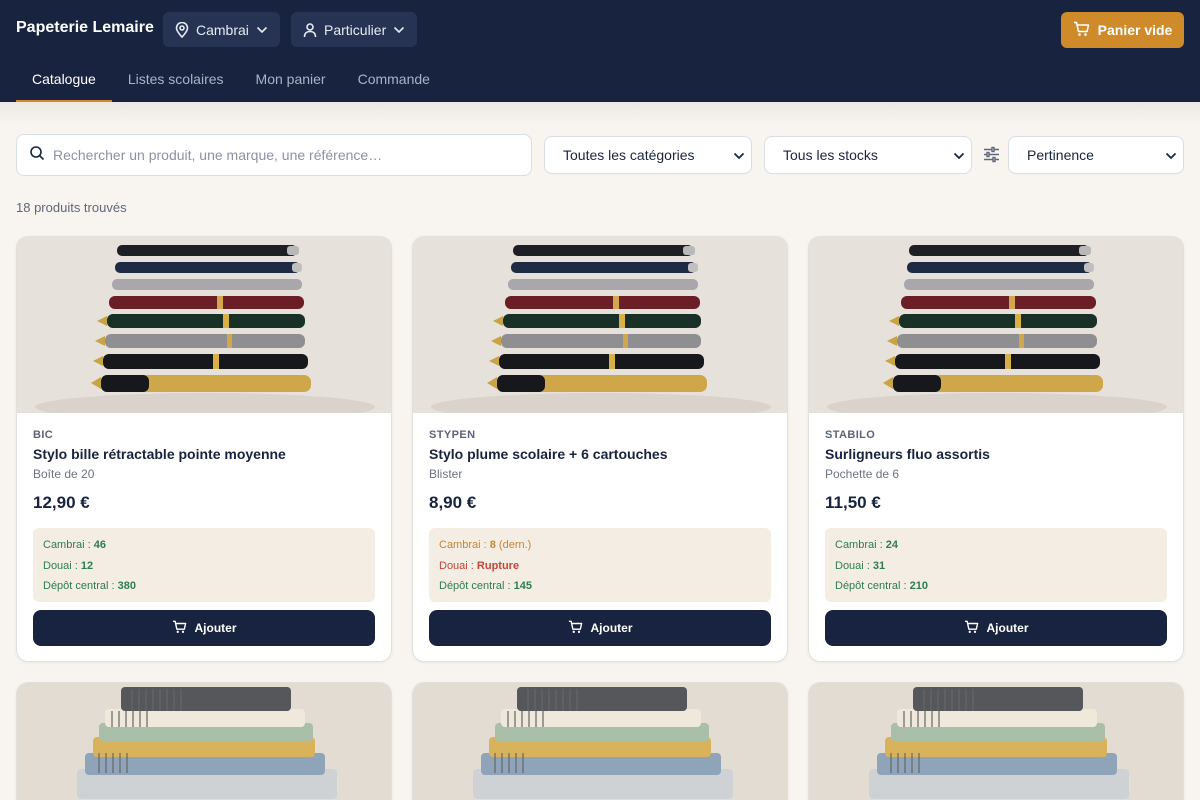 The width and height of the screenshot is (1200, 800). I want to click on sort-select-value: Pertinence, so click(1060, 155).